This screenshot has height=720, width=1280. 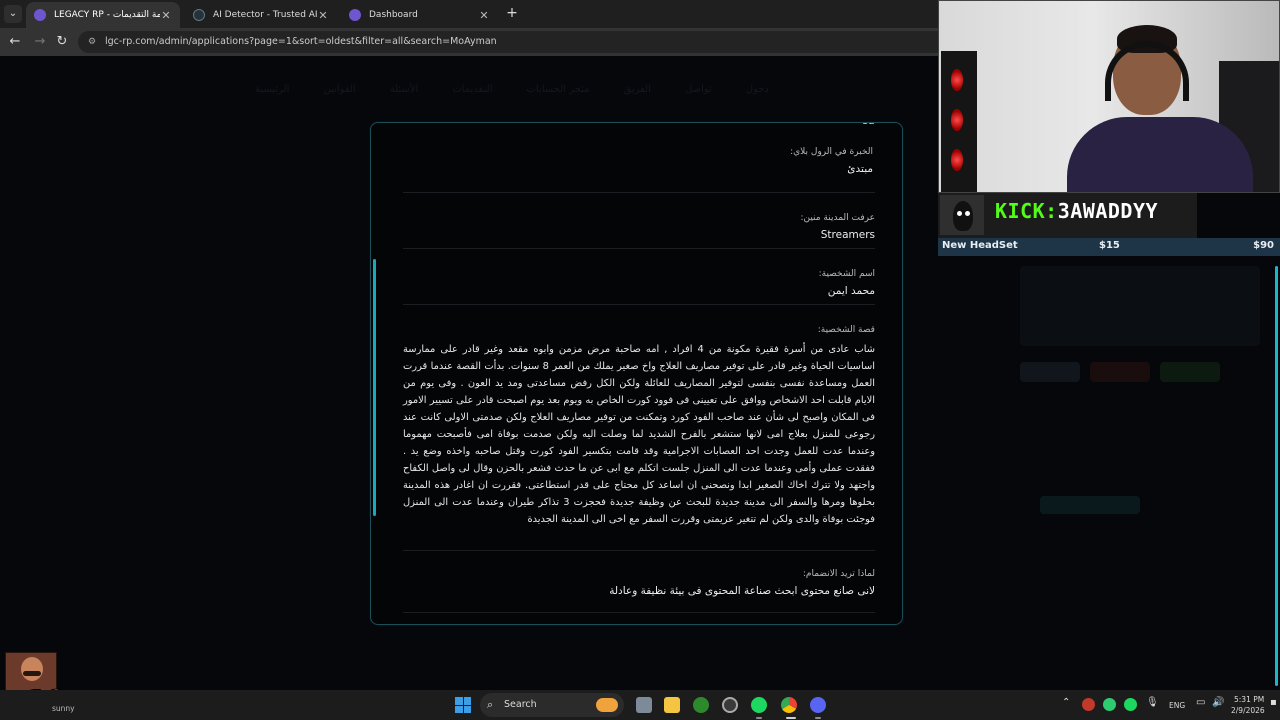 What do you see at coordinates (980, 245) in the screenshot?
I see `goal-label: New HeadSet` at bounding box center [980, 245].